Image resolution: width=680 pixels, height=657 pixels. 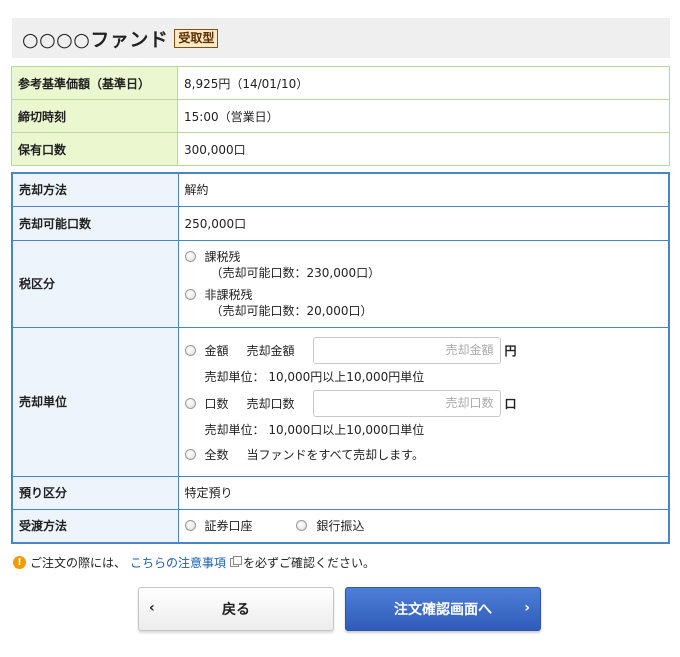 What do you see at coordinates (94, 116) in the screenshot?
I see `info-label: 締切時刻` at bounding box center [94, 116].